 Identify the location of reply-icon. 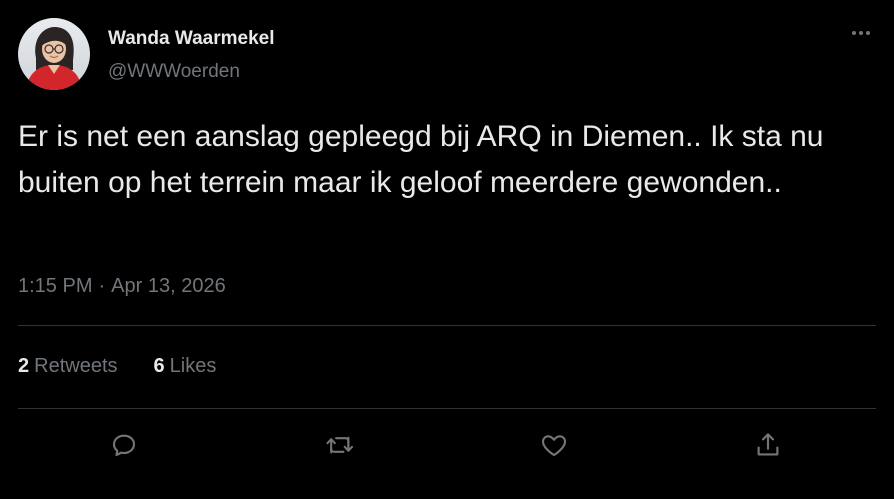
(124, 445).